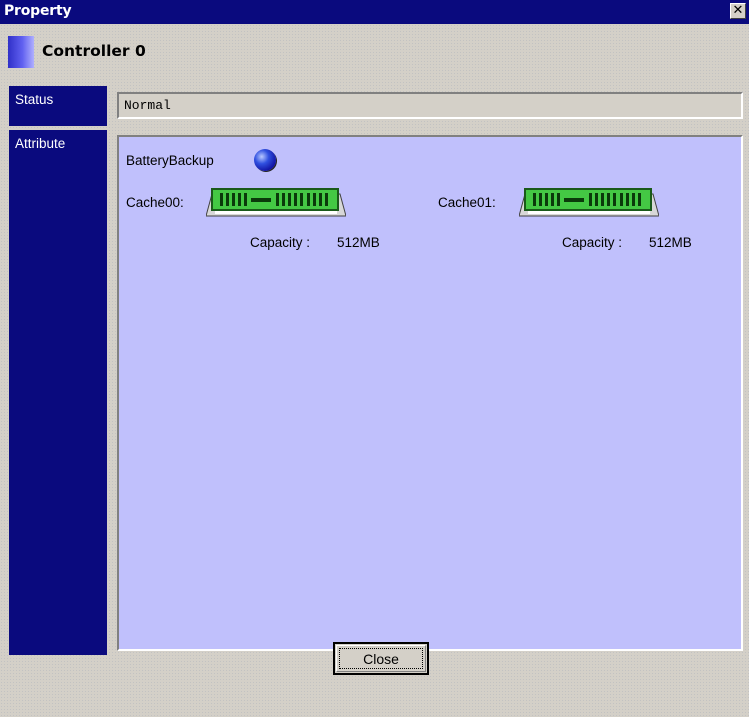  I want to click on cache00-capacity-label: Capacity :, so click(280, 242).